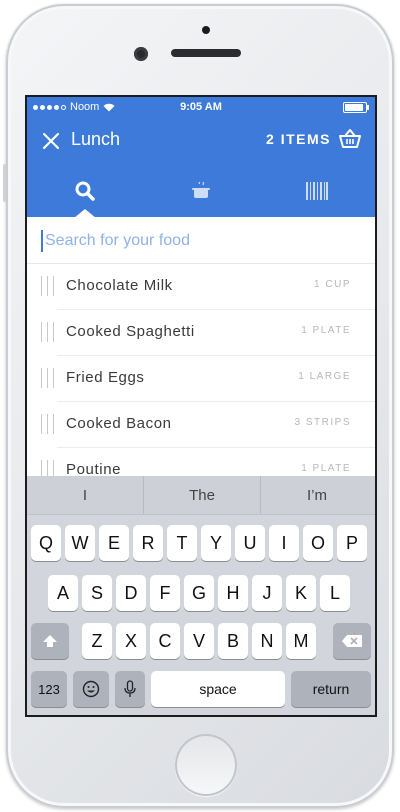  I want to click on key-e: E, so click(114, 543).